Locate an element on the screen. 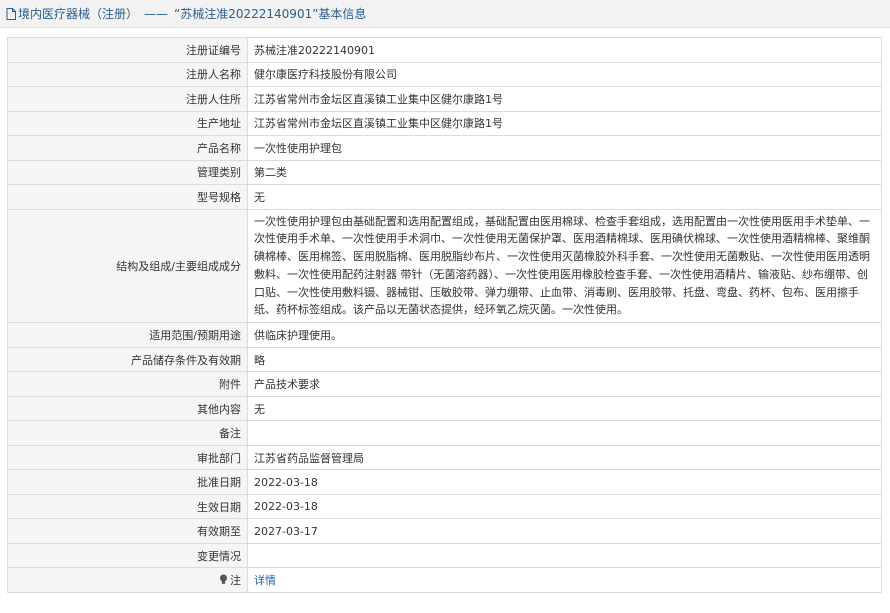 Image resolution: width=890 pixels, height=613 pixels. row-label: 生效日期 is located at coordinates (127, 506).